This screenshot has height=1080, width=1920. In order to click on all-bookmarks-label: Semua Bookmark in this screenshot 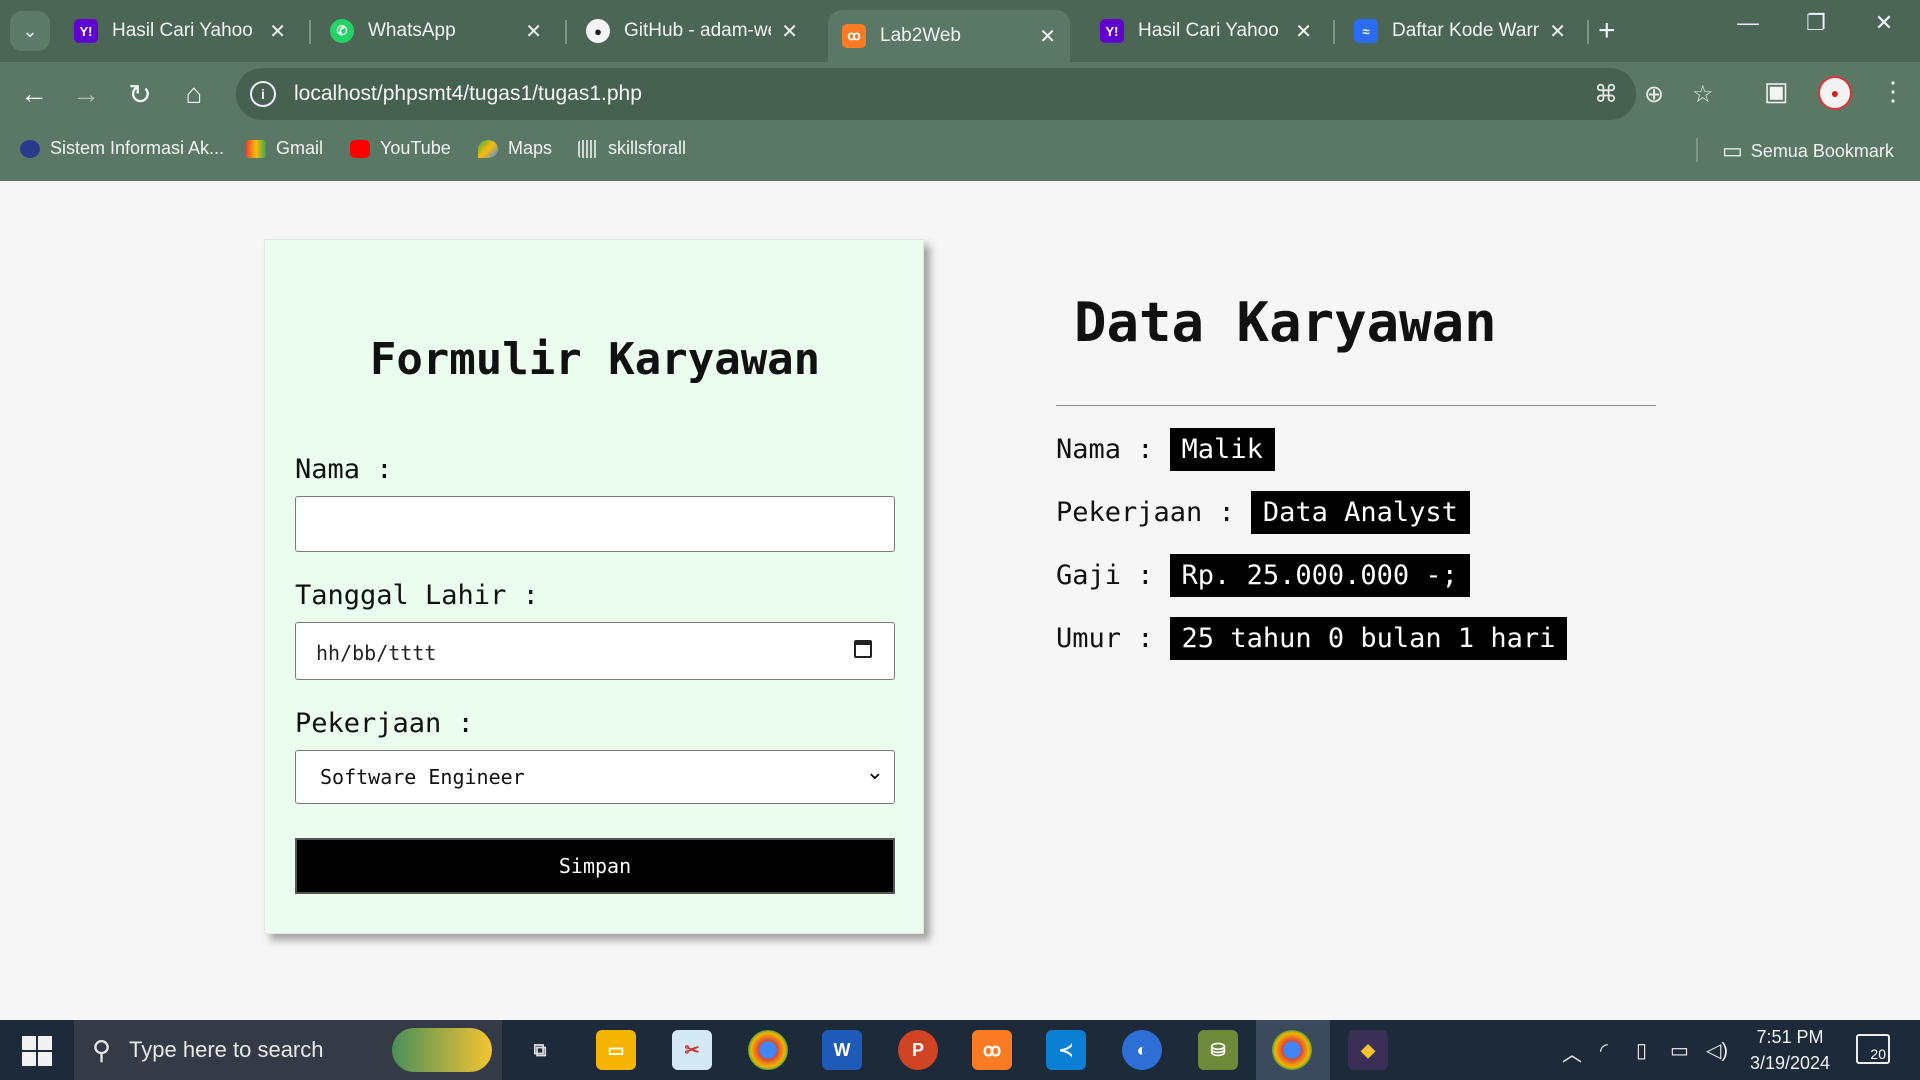, I will do `click(1822, 150)`.